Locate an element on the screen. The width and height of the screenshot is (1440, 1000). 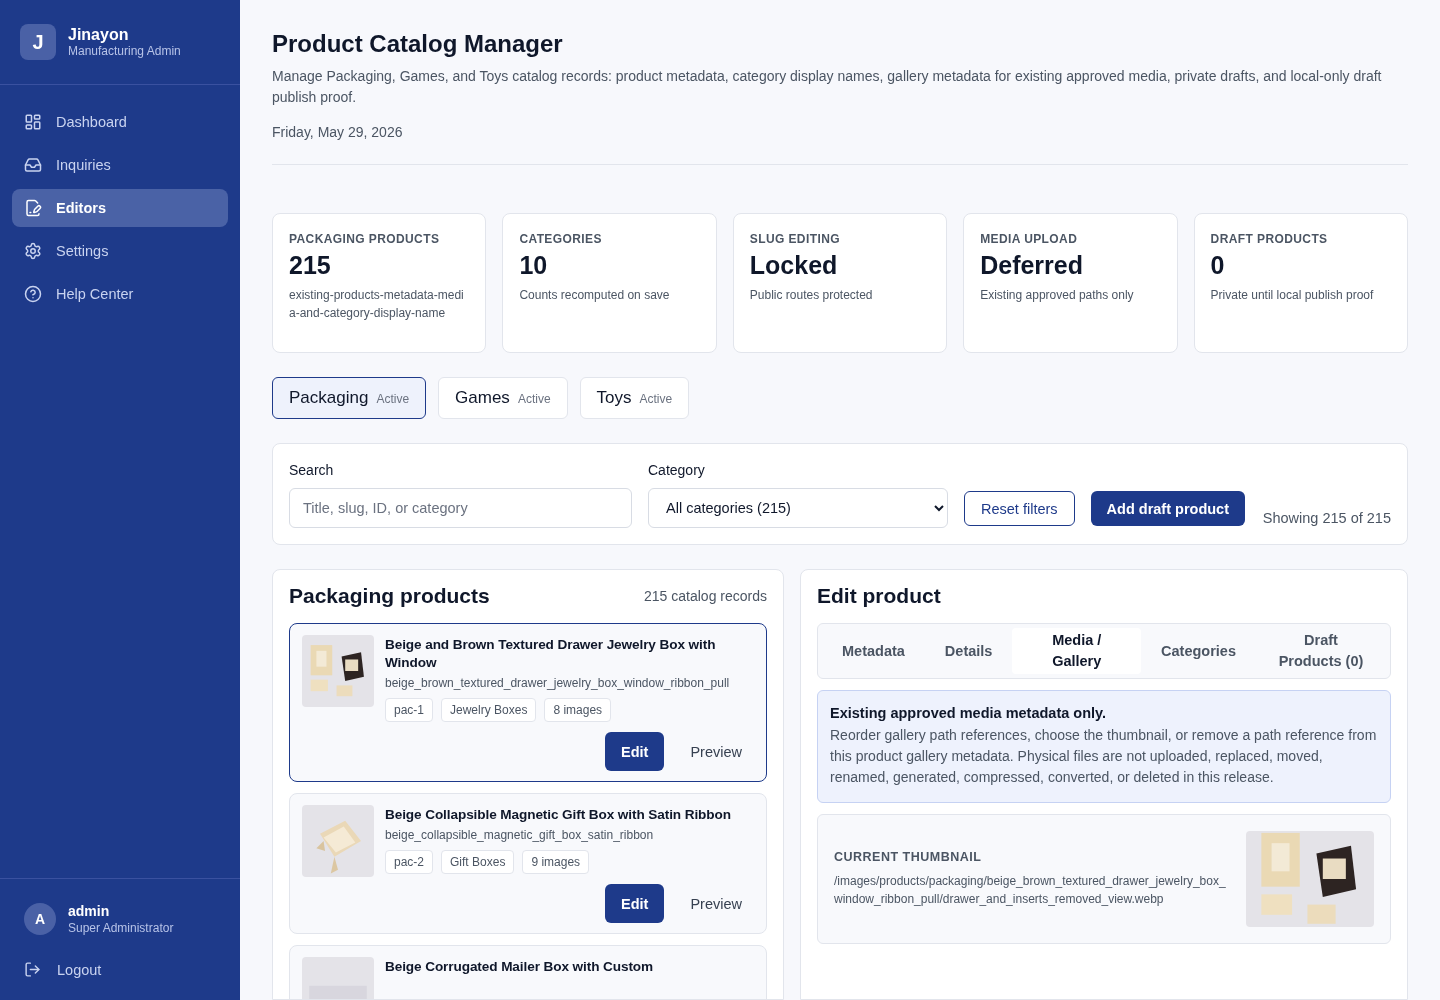
product-tag: 8 images is located at coordinates (578, 710).